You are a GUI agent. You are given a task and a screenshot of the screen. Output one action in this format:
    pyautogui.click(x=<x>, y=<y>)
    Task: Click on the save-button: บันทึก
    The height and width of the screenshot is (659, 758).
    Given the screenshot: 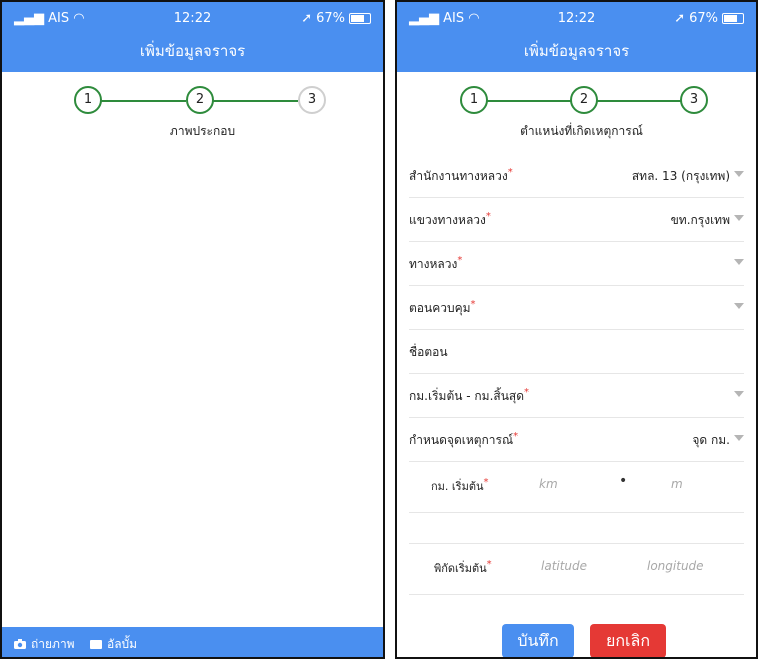 What is the action you would take?
    pyautogui.click(x=538, y=640)
    